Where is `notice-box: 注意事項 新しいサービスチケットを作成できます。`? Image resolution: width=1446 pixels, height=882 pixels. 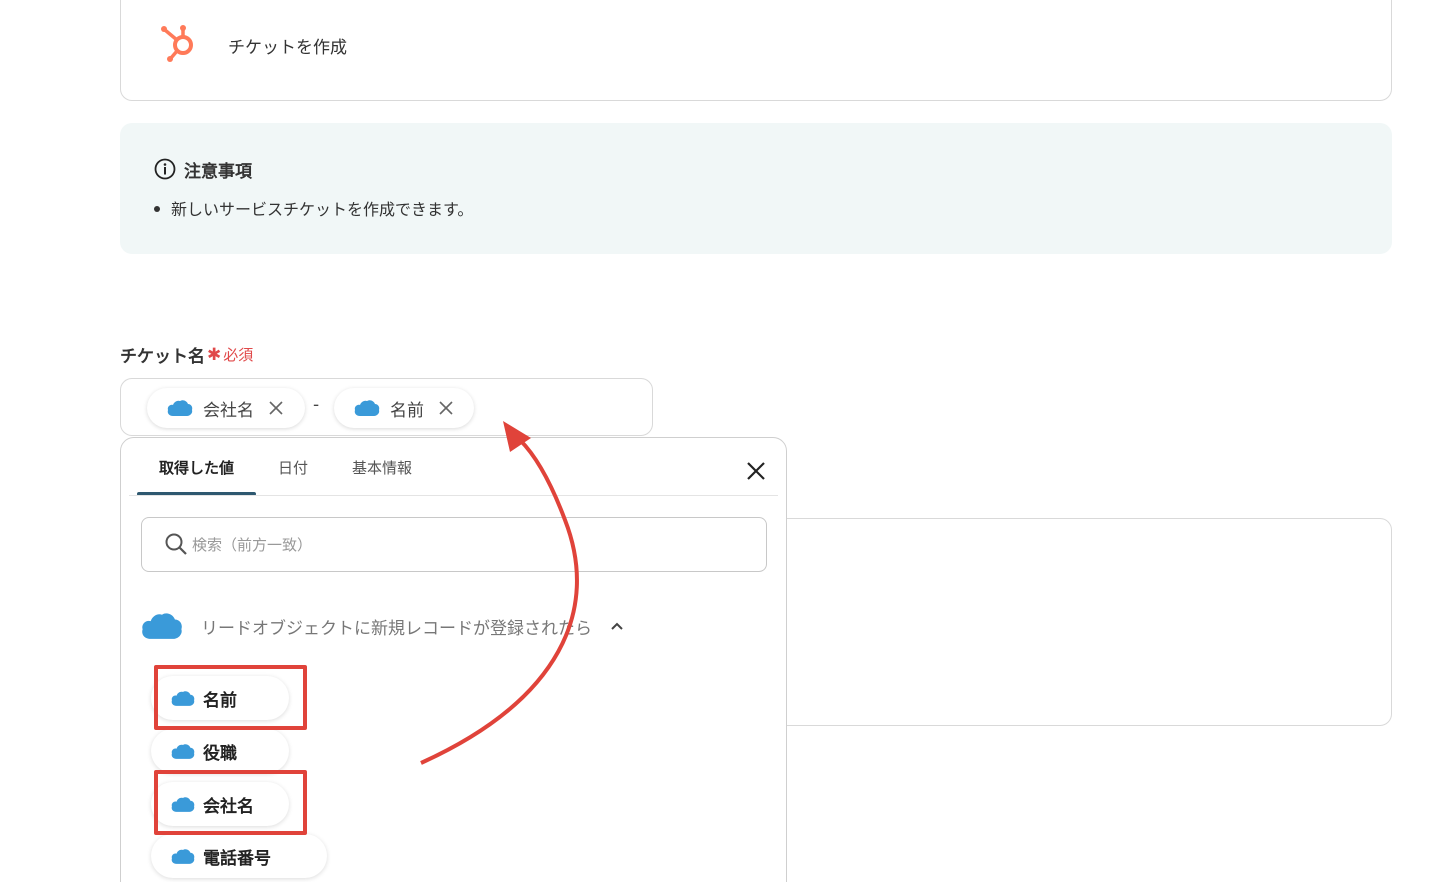
notice-box: 注意事項 新しいサービスチケットを作成できます。 is located at coordinates (756, 188).